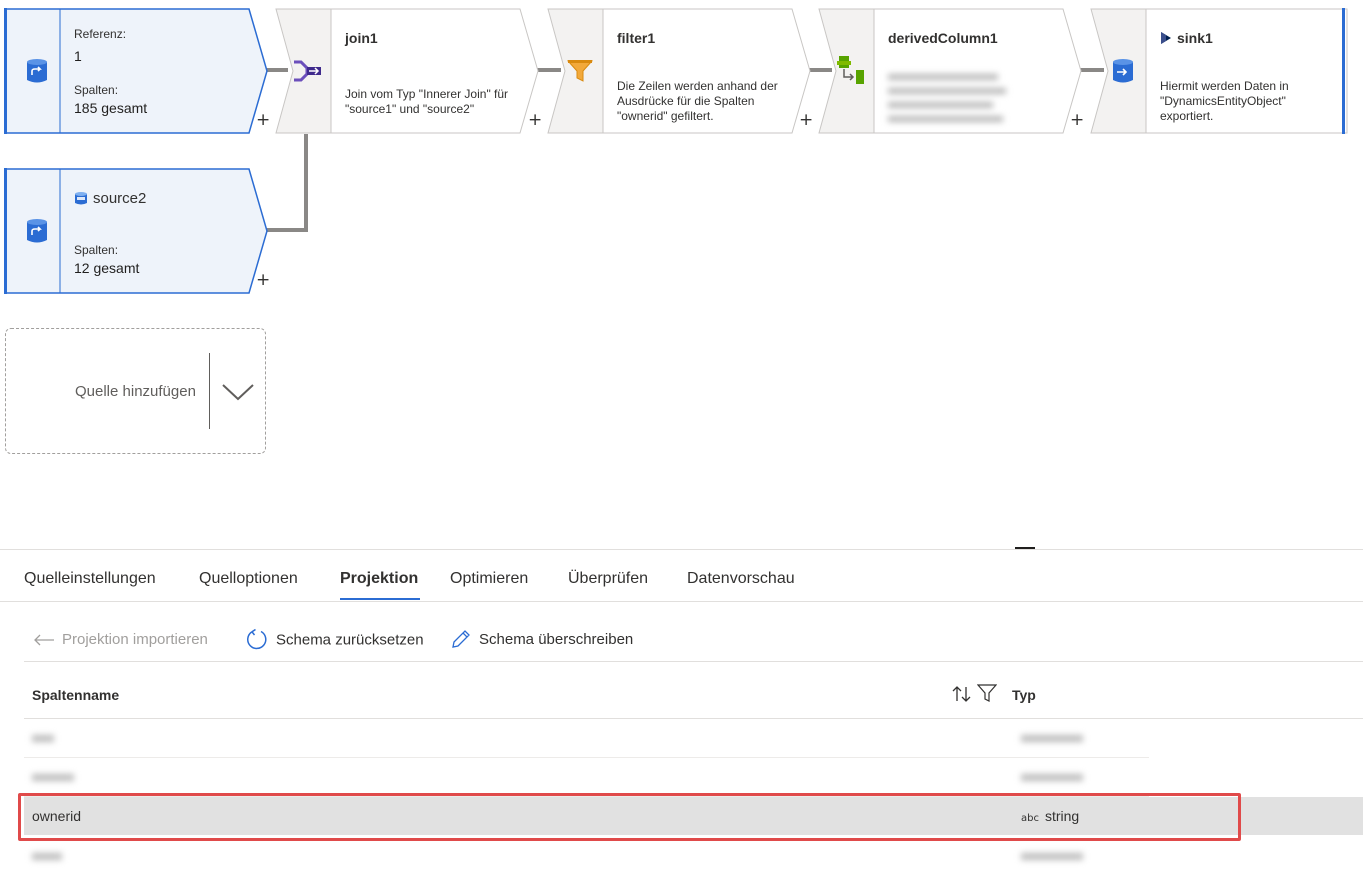 The height and width of the screenshot is (875, 1363). What do you see at coordinates (263, 280) in the screenshot?
I see `source2-add-transform-button: +` at bounding box center [263, 280].